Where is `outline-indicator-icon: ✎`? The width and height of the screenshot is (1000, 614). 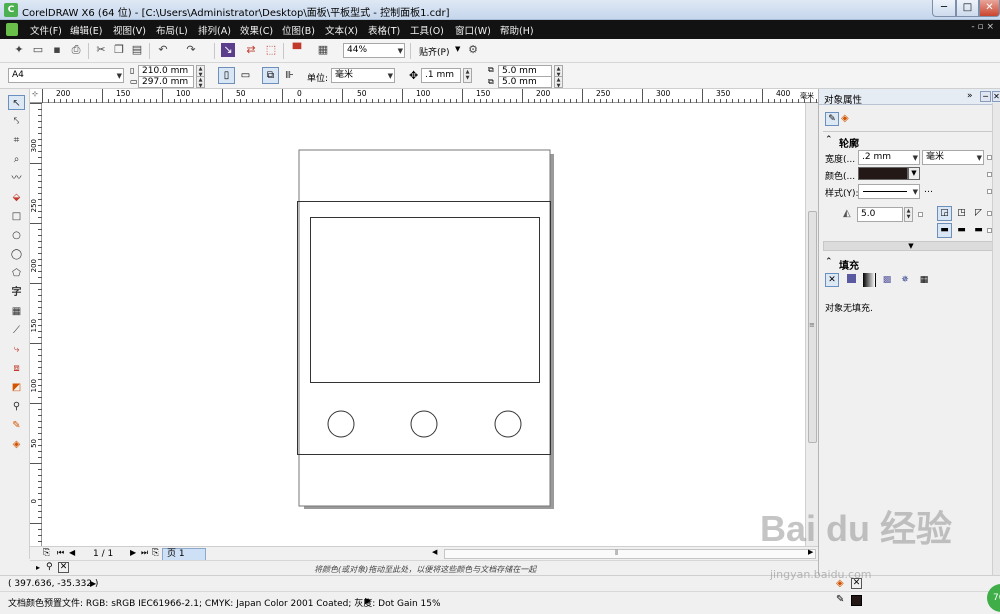
outline-indicator-icon: ✎ is located at coordinates (840, 599).